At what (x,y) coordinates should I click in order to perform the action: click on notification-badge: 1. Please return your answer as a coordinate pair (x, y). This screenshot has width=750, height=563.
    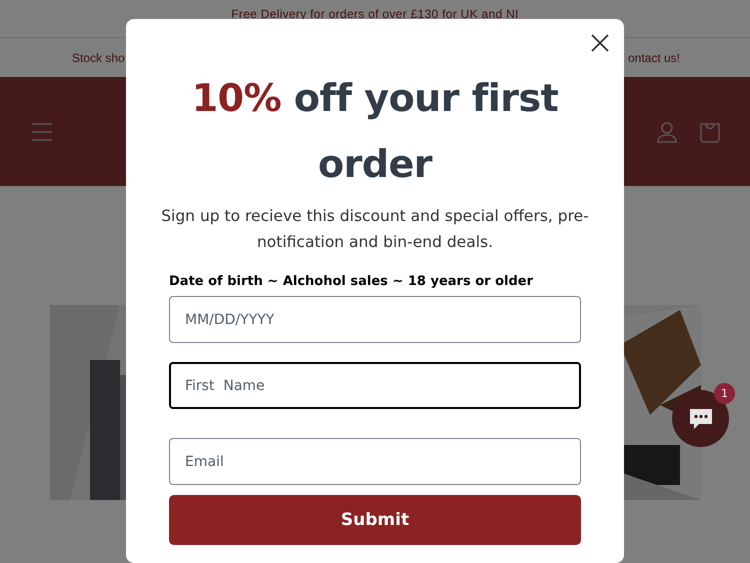
    Looking at the image, I should click on (724, 393).